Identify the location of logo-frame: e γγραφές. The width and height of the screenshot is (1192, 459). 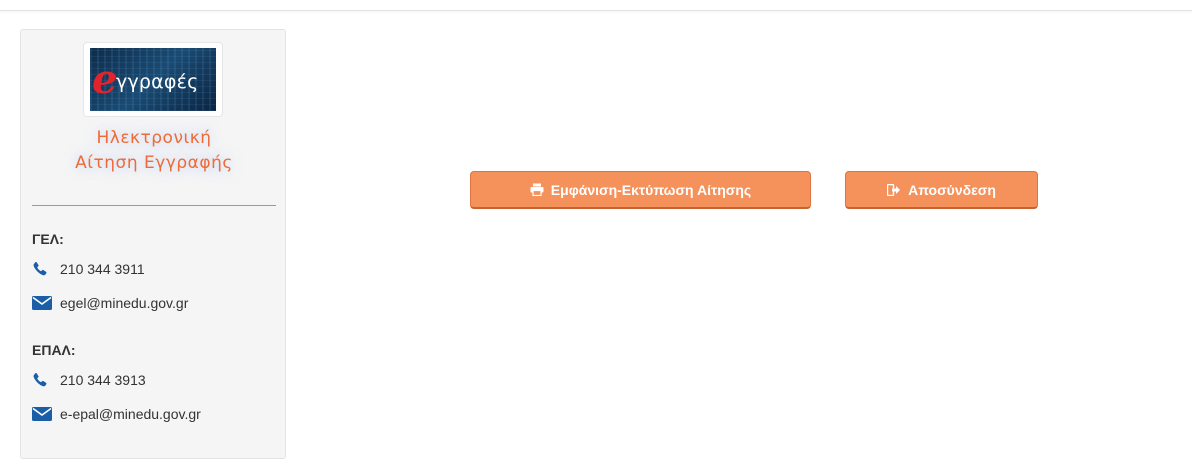
(153, 79).